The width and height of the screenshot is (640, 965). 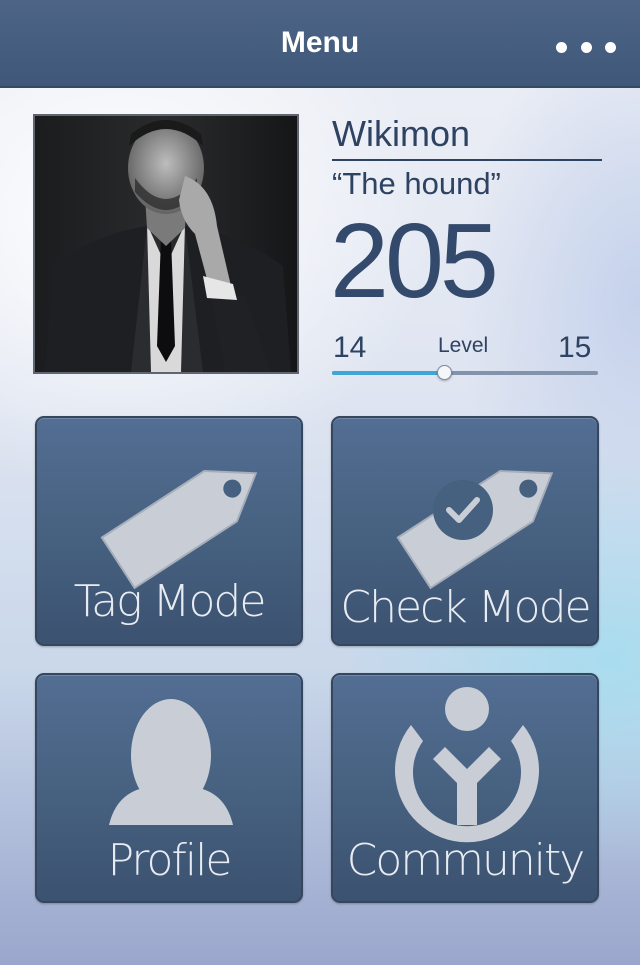 What do you see at coordinates (465, 531) in the screenshot?
I see `check-mode-button: Check Mode` at bounding box center [465, 531].